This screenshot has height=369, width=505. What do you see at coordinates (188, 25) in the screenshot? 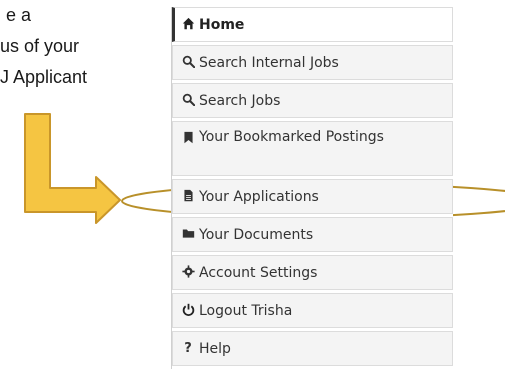
I see `home-icon` at bounding box center [188, 25].